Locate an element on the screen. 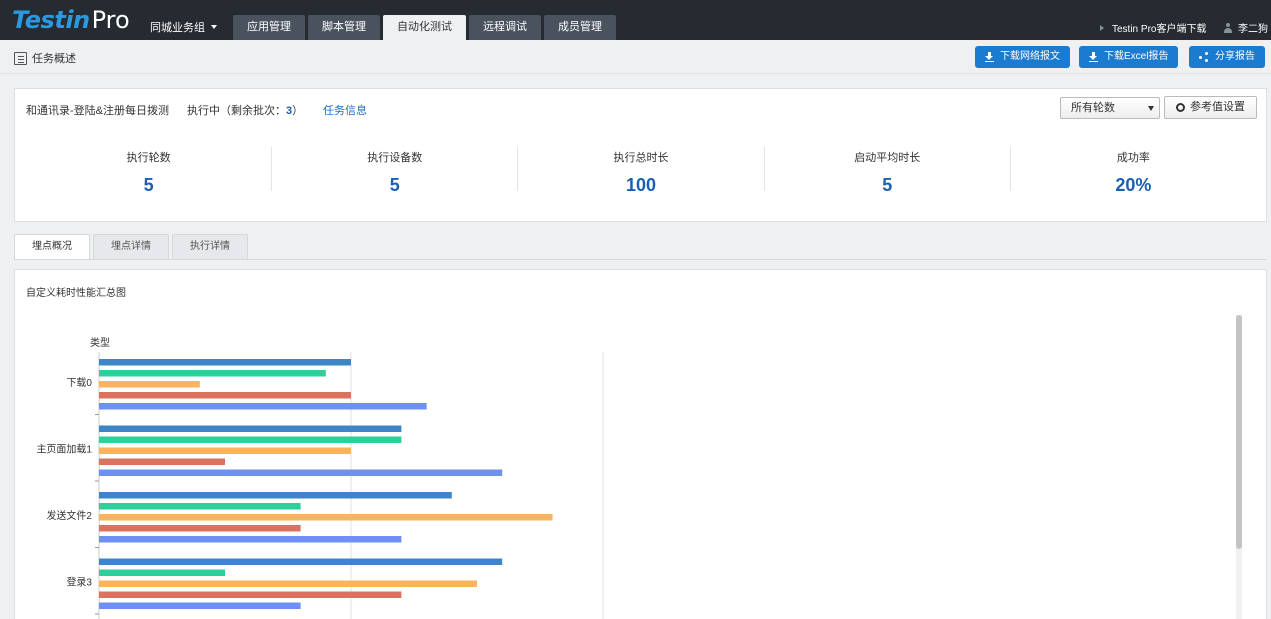  main-nav-tabs: 应用管理 脚本管理 自动化测试 远程调试 成员管理 is located at coordinates (424, 27).